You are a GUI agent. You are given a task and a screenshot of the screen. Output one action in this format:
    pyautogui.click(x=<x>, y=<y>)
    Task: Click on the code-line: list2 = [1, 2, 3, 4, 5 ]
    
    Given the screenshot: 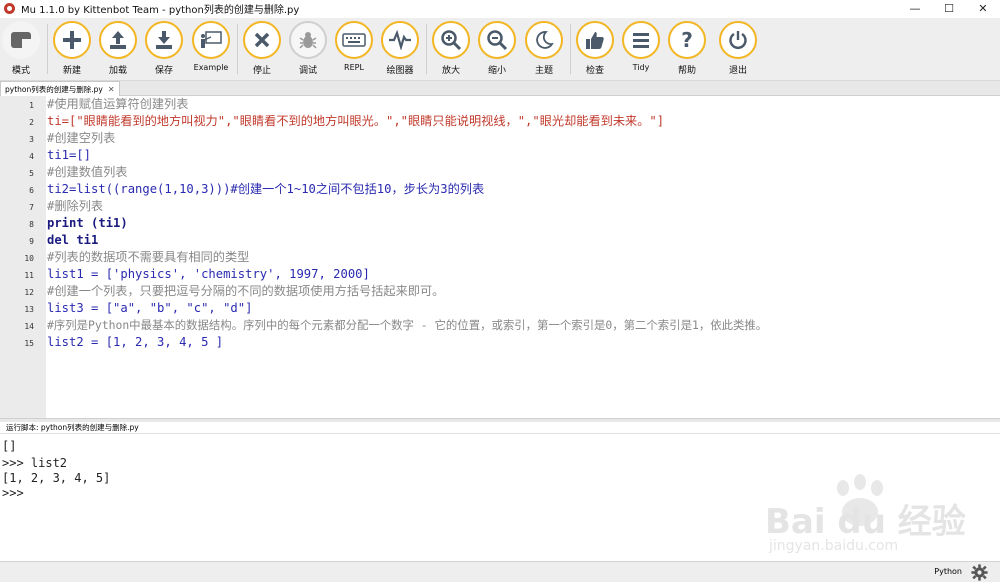 What is the action you would take?
    pyautogui.click(x=135, y=342)
    